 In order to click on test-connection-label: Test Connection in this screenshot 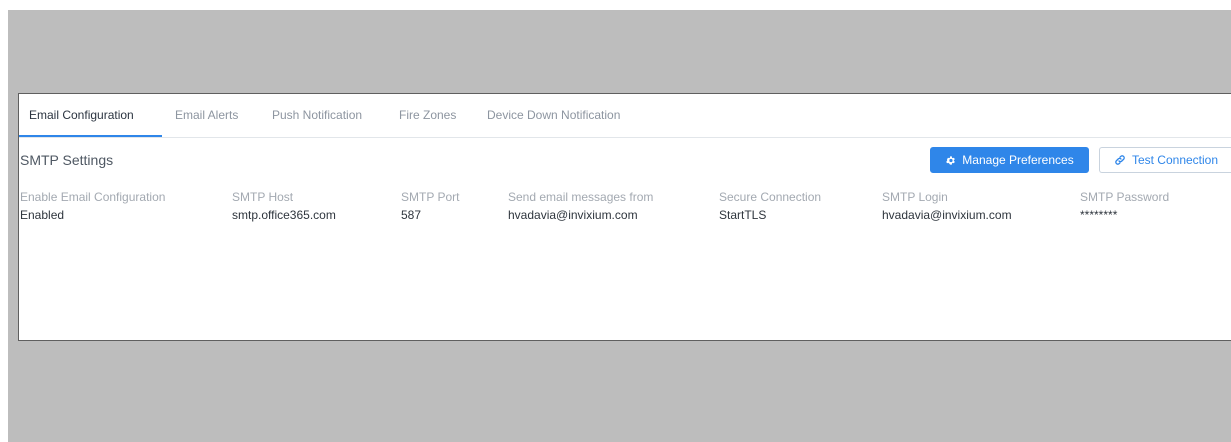, I will do `click(1175, 160)`.